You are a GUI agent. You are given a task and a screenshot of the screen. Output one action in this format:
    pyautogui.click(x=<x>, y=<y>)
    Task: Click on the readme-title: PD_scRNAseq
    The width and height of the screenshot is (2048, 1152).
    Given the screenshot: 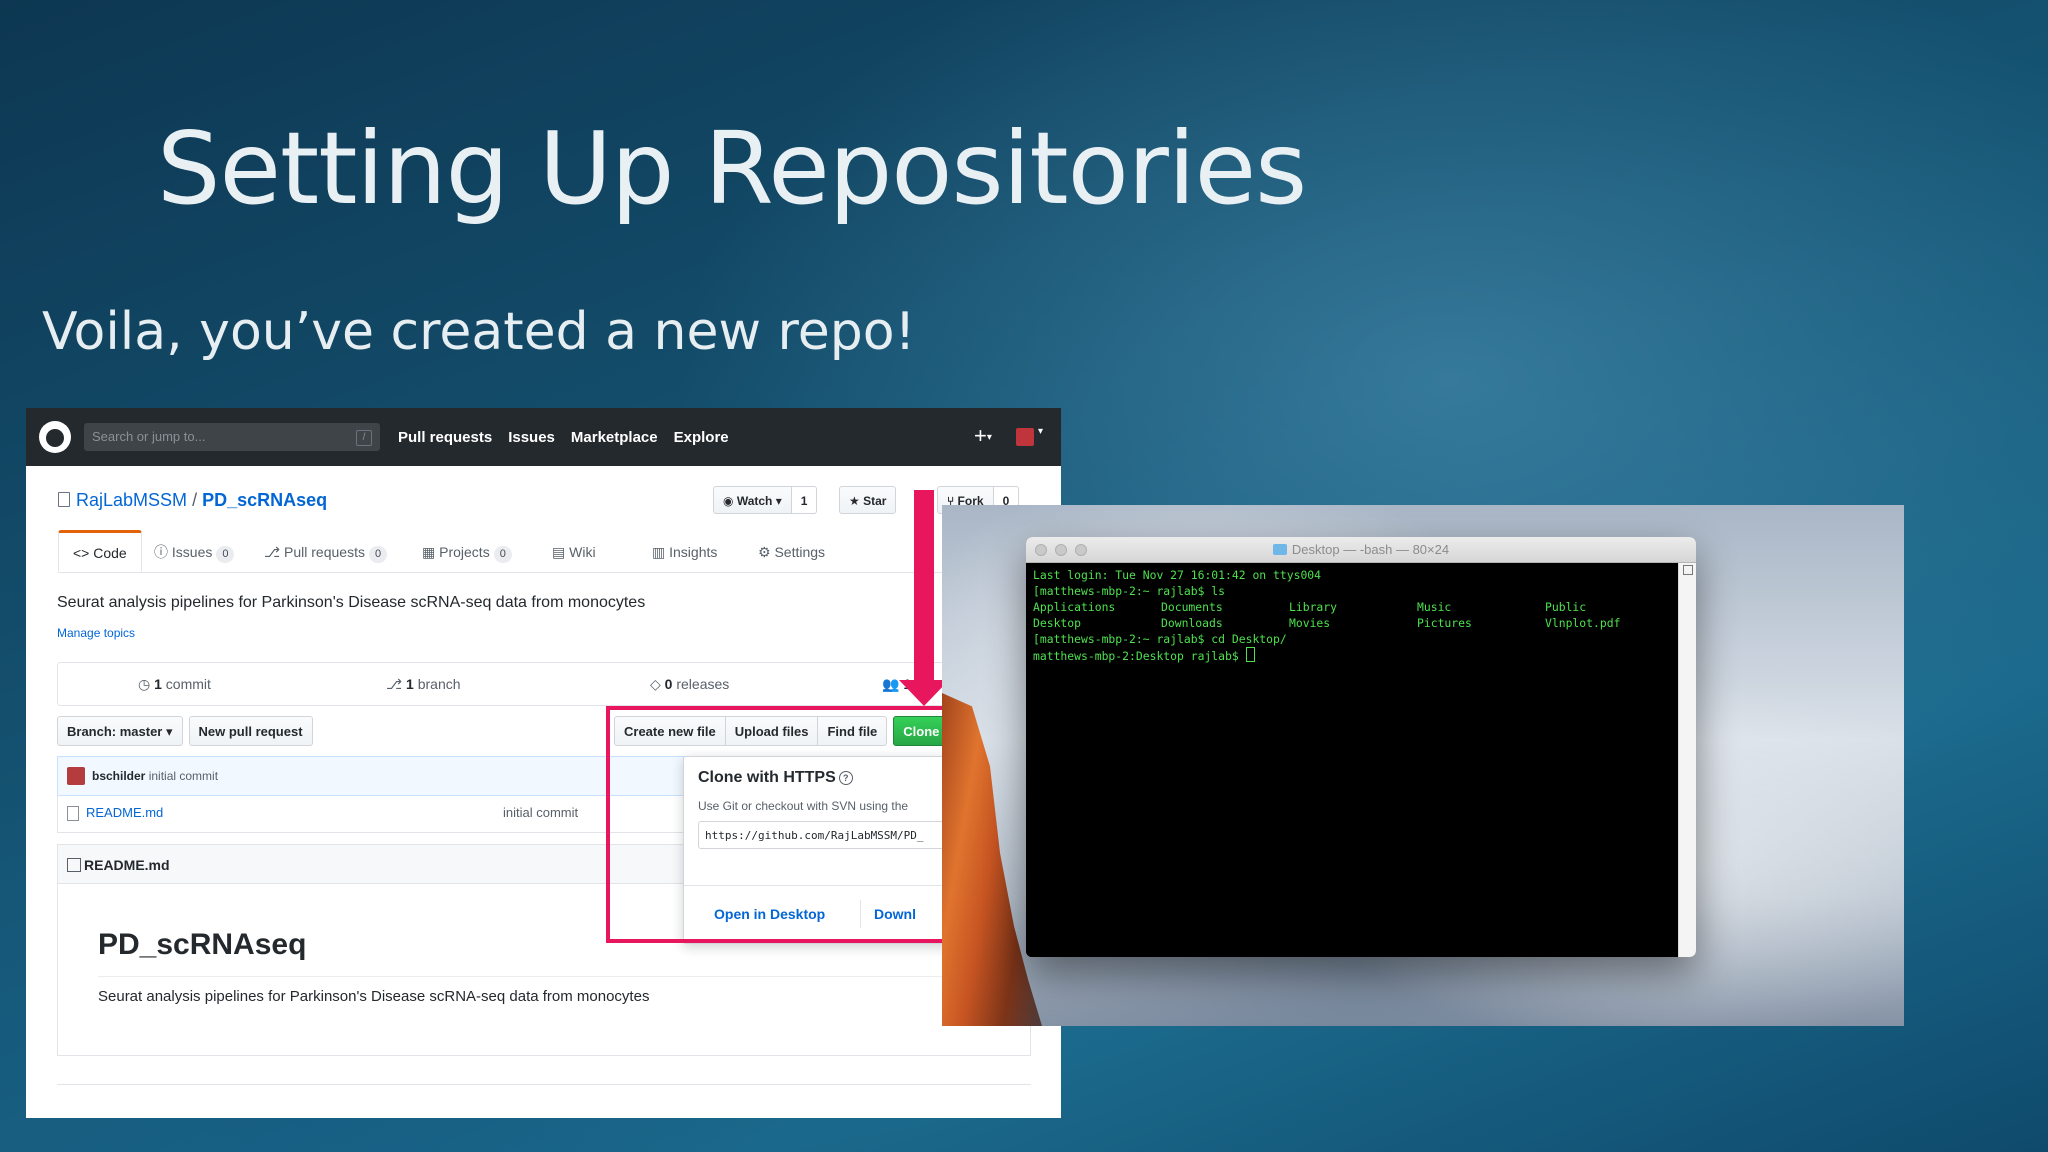 What is the action you would take?
    pyautogui.click(x=202, y=944)
    